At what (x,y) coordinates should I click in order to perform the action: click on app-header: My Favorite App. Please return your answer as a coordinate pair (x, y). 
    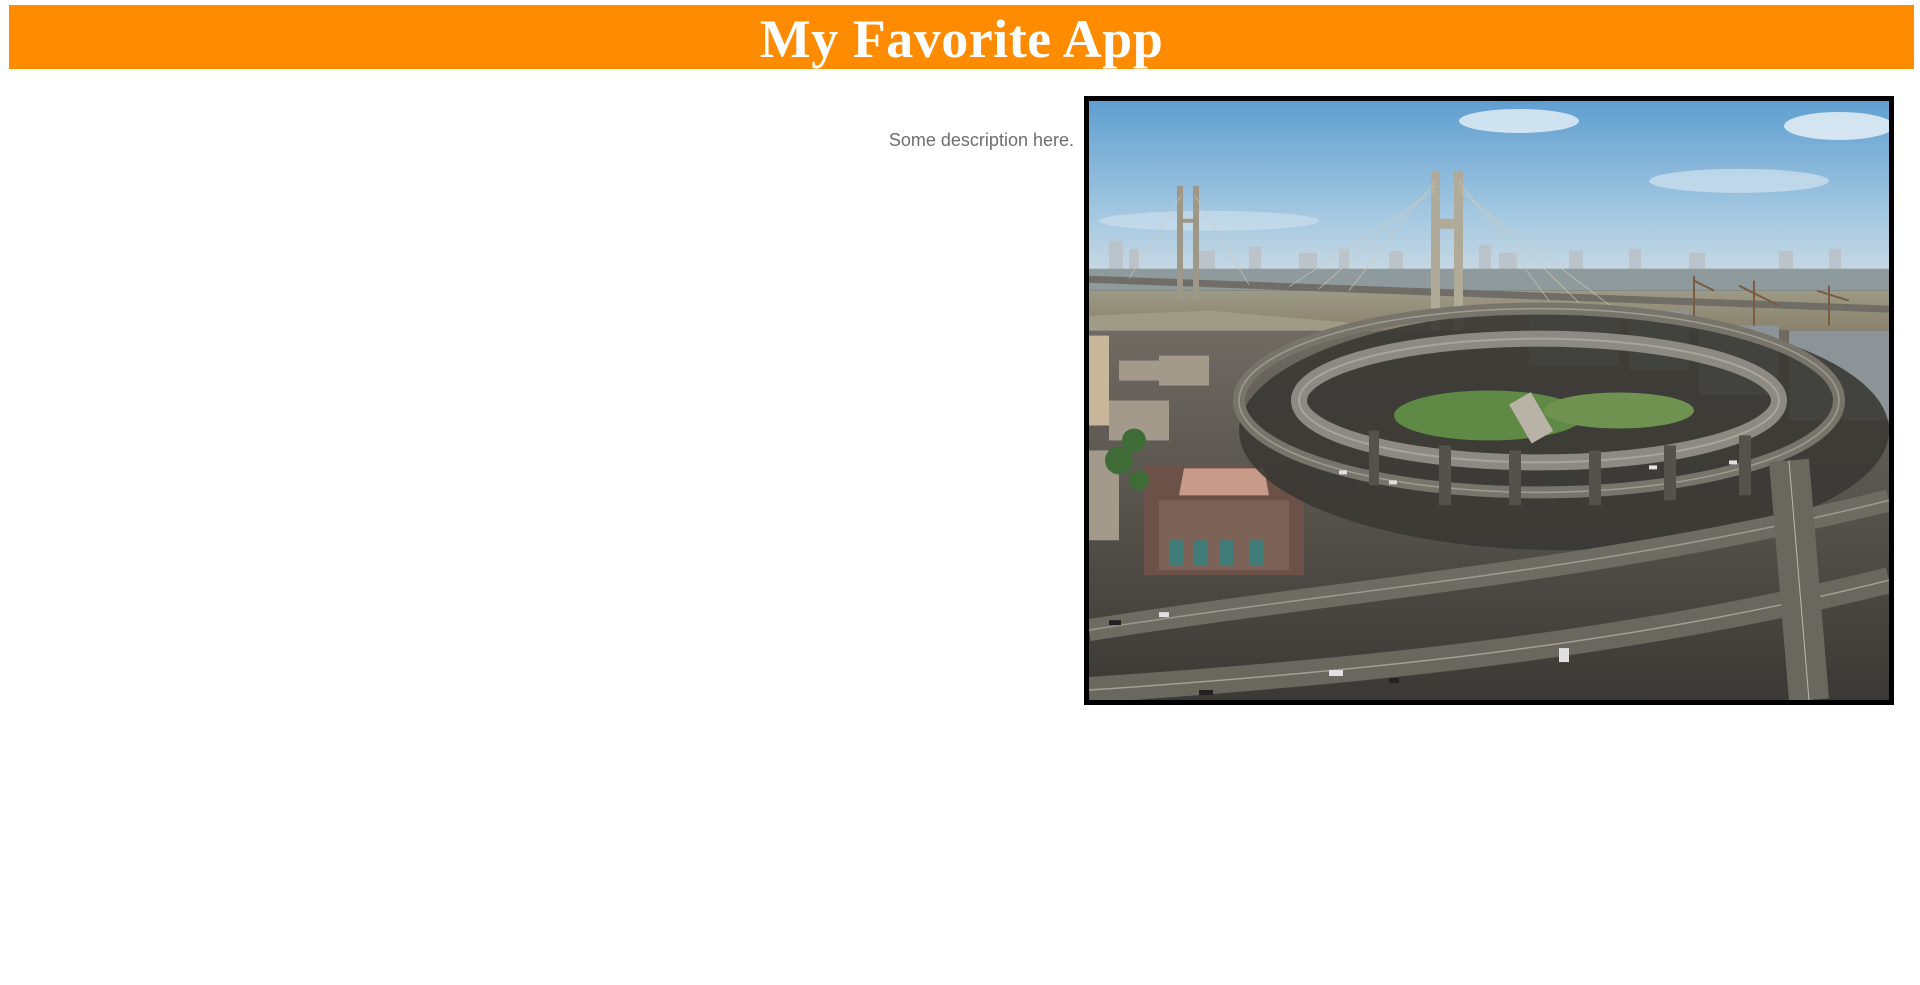
    Looking at the image, I should click on (961, 37).